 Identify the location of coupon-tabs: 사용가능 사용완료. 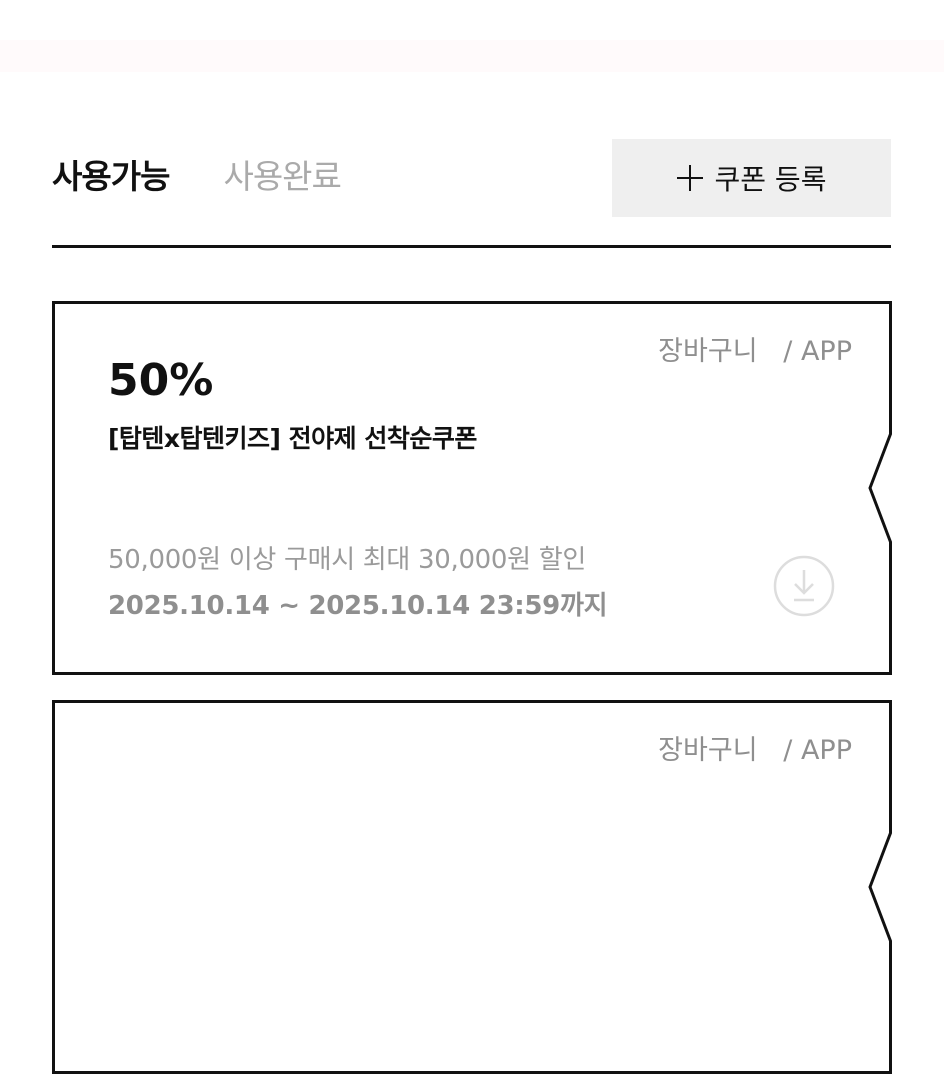
(197, 177).